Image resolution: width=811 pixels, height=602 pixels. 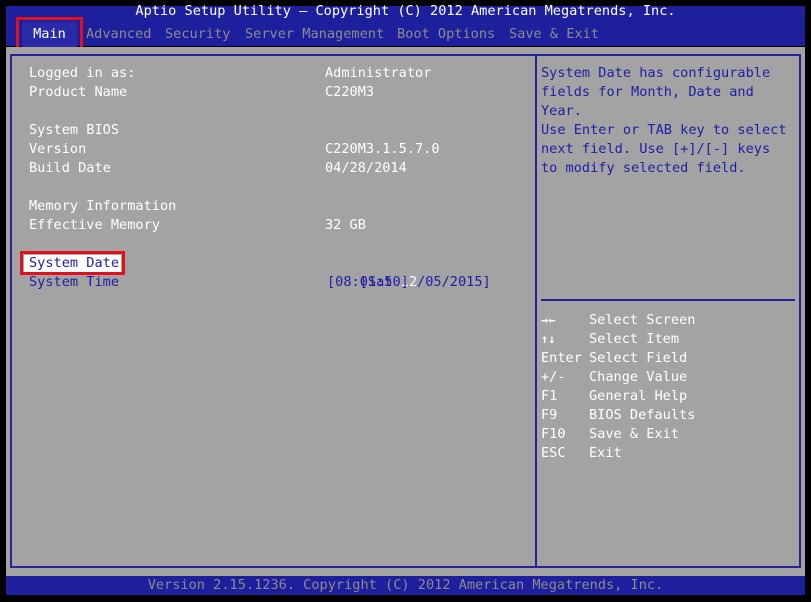 What do you see at coordinates (638, 377) in the screenshot?
I see `key-plus-minus-desc: Change Value` at bounding box center [638, 377].